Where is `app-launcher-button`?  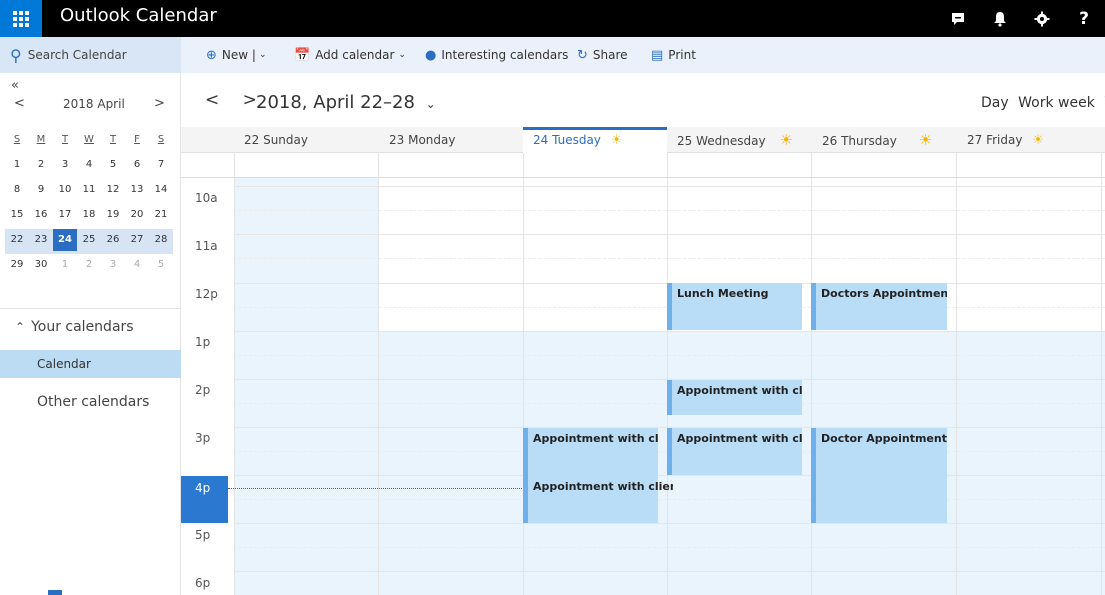
app-launcher-button is located at coordinates (21, 18).